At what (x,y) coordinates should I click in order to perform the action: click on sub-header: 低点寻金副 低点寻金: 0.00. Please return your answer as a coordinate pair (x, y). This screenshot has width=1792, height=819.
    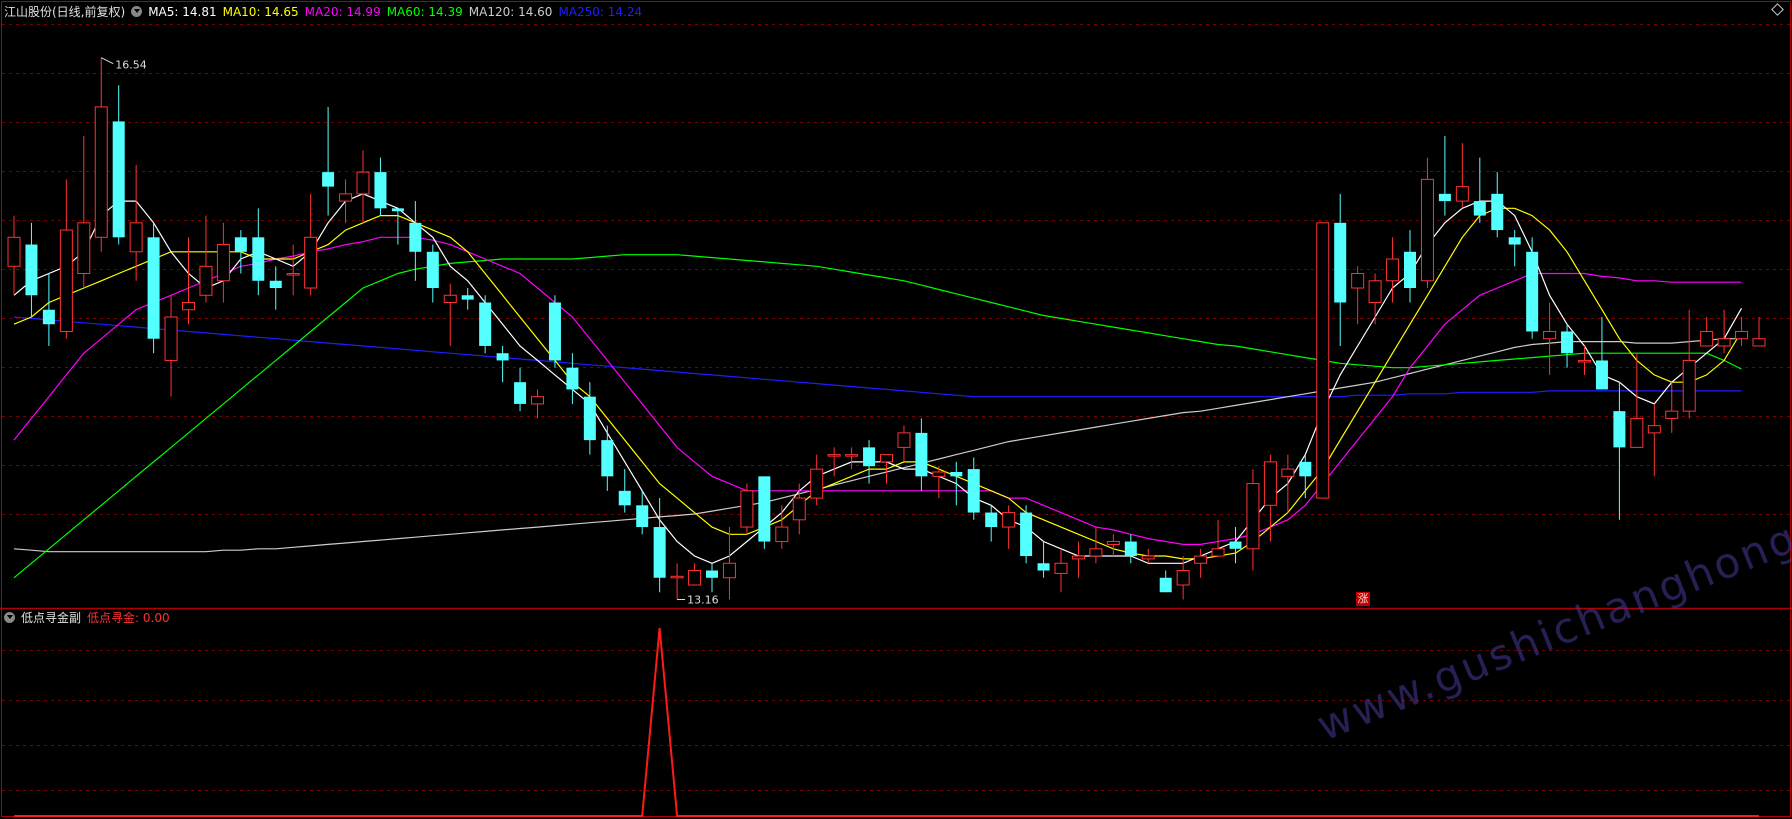
    Looking at the image, I should click on (90, 617).